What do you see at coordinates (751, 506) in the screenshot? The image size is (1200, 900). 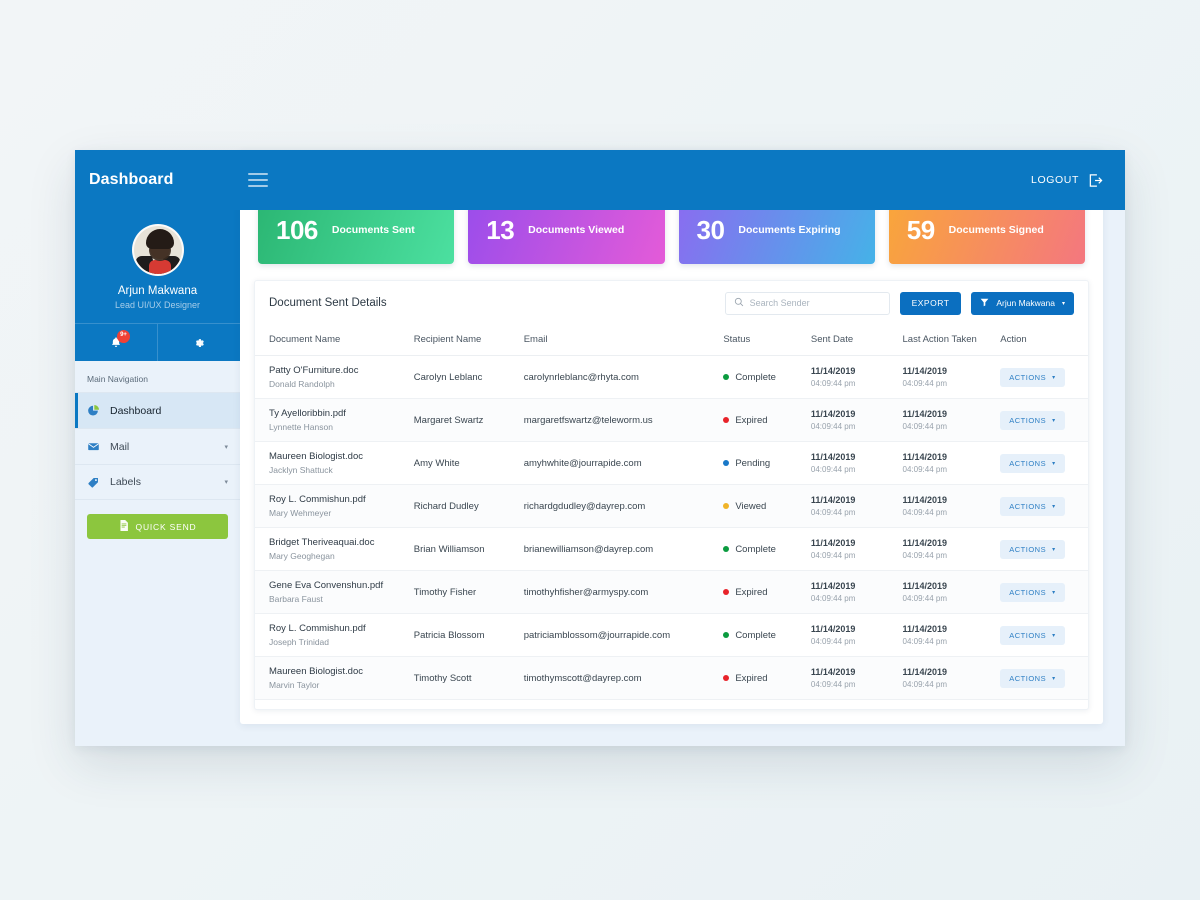 I see `status-label: Viewed` at bounding box center [751, 506].